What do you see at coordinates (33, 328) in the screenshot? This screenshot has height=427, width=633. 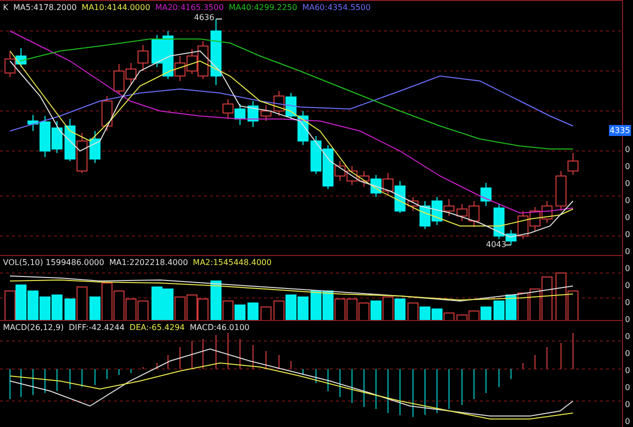 I see `indicator-legend: MACD(26,12,9)` at bounding box center [33, 328].